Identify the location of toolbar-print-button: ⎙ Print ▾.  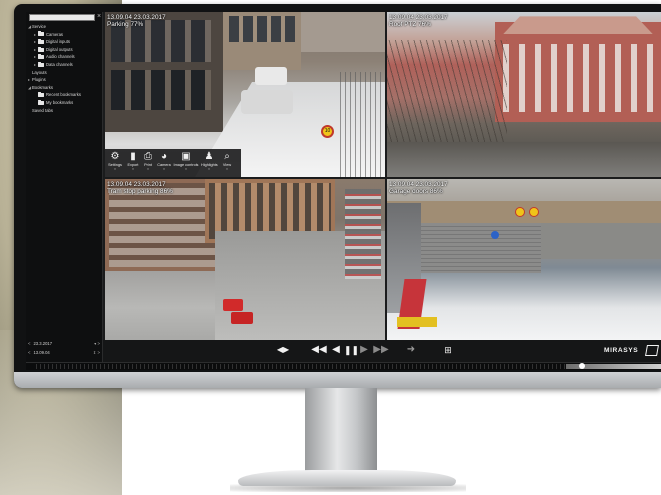
(148, 163).